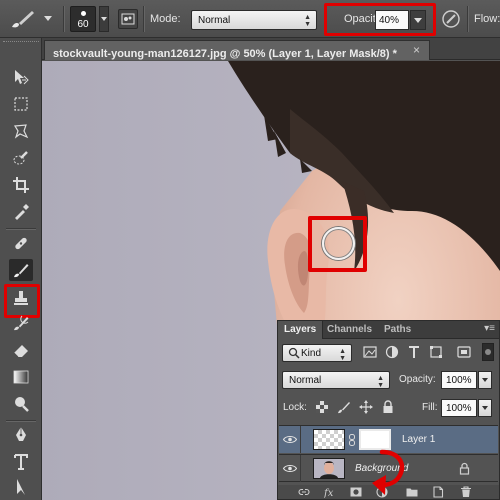  What do you see at coordinates (392, 352) in the screenshot?
I see `adjustment-filter-icon` at bounding box center [392, 352].